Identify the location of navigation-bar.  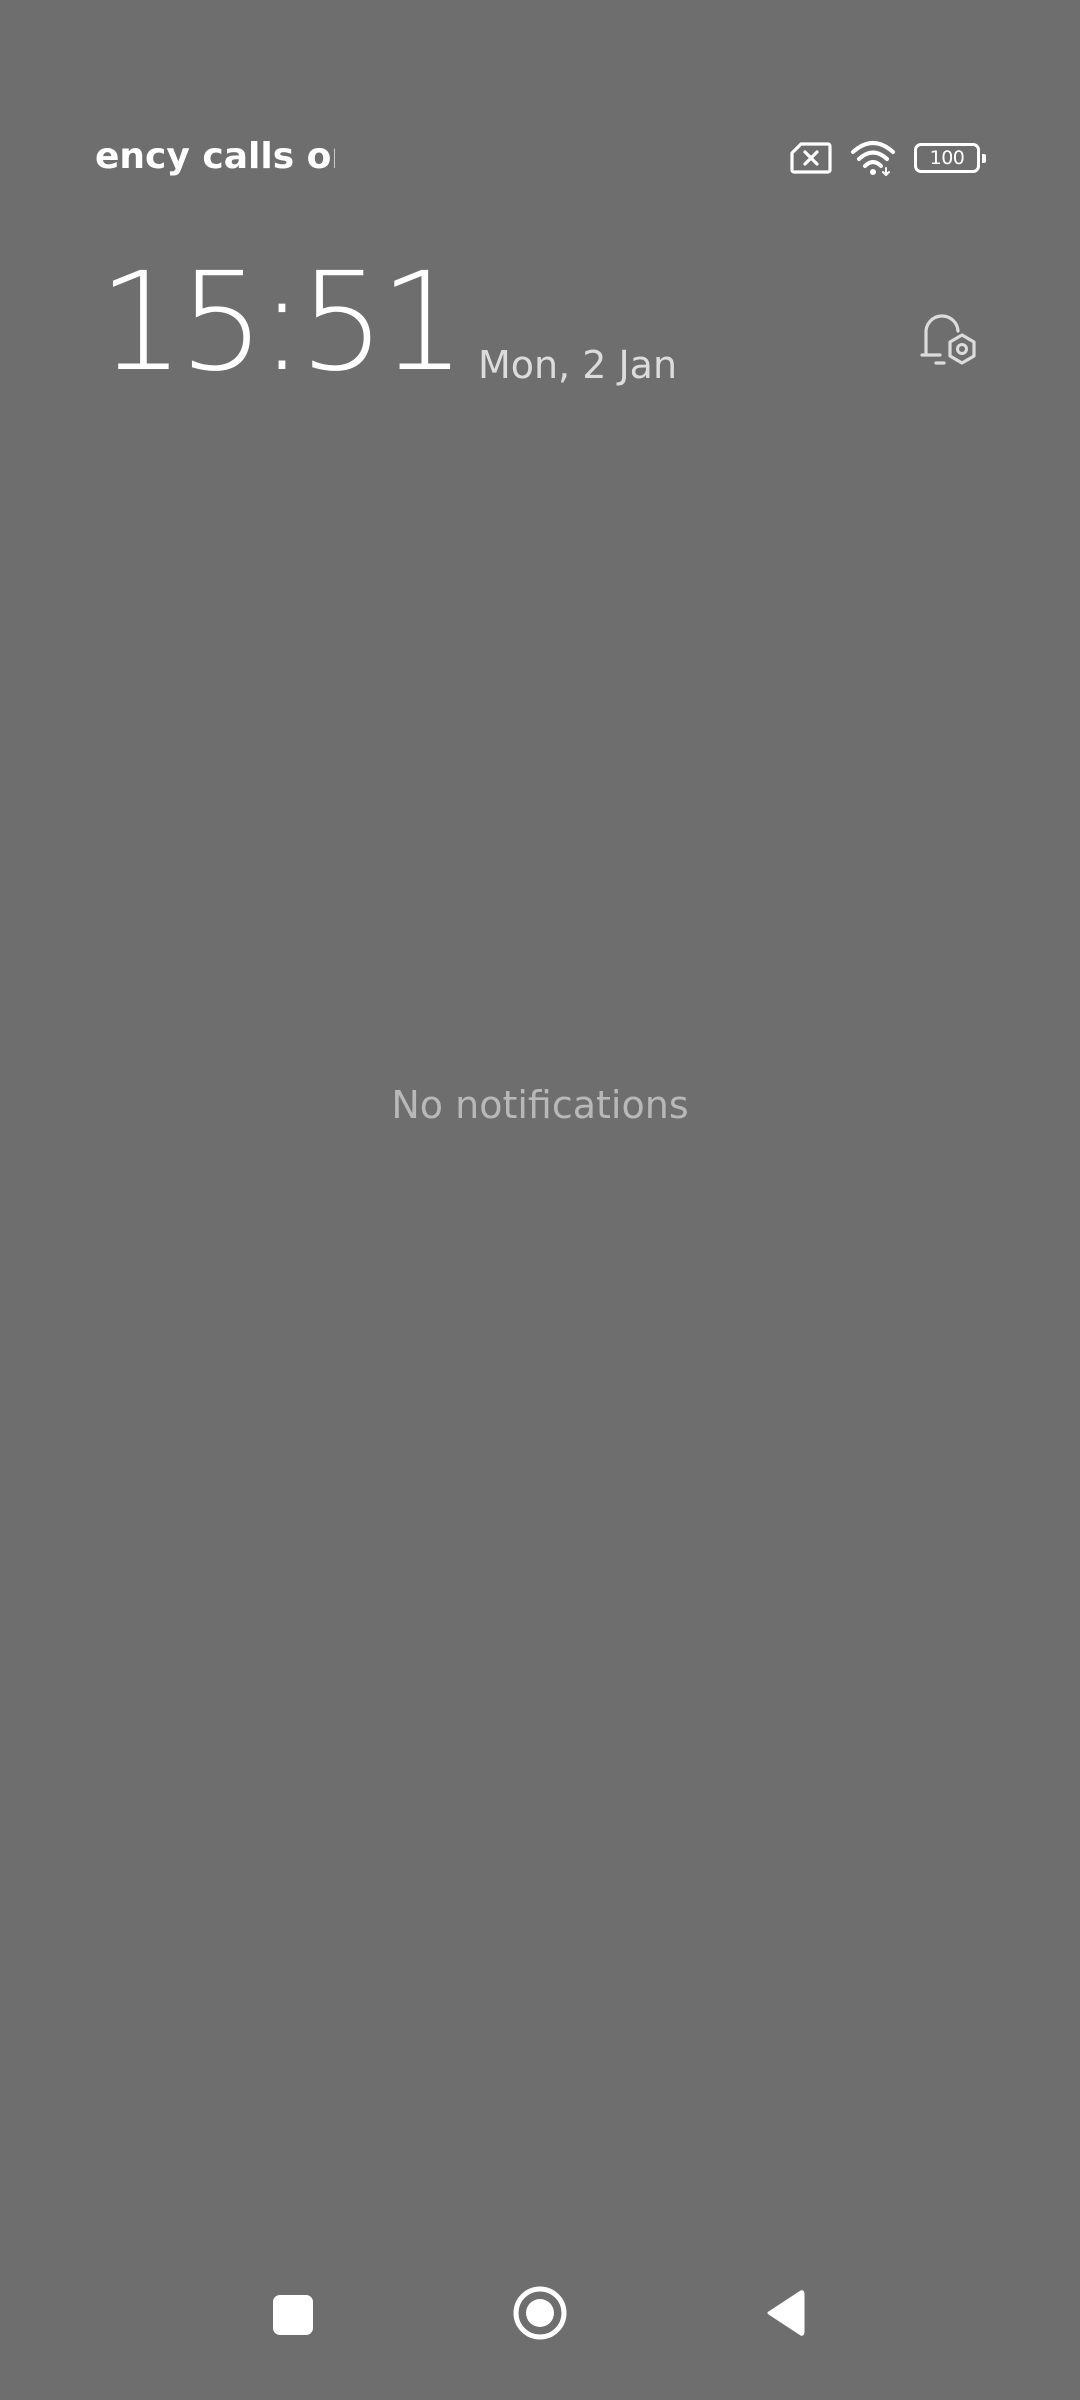
(540, 2325).